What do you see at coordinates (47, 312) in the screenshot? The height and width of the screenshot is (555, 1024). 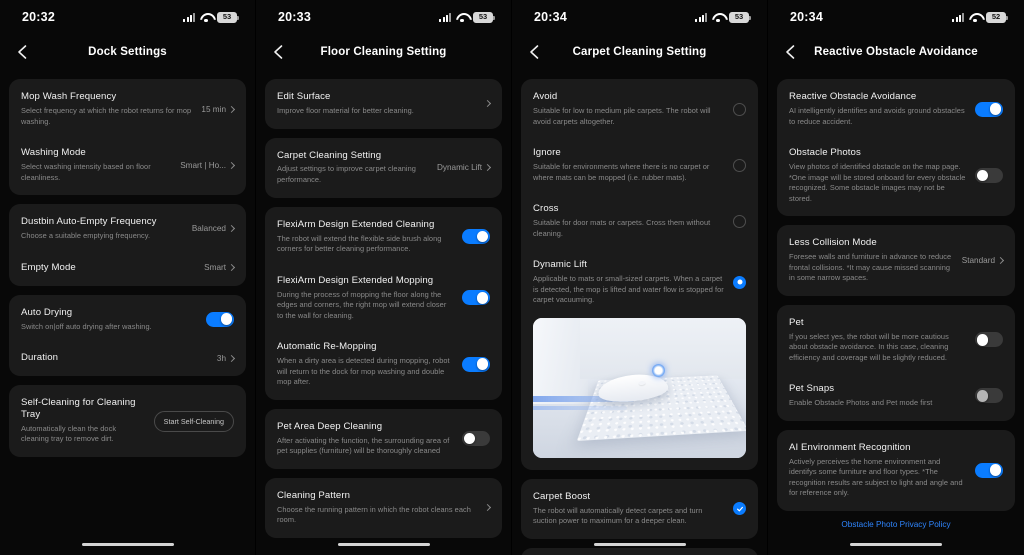 I see `row-title: Auto Drying` at bounding box center [47, 312].